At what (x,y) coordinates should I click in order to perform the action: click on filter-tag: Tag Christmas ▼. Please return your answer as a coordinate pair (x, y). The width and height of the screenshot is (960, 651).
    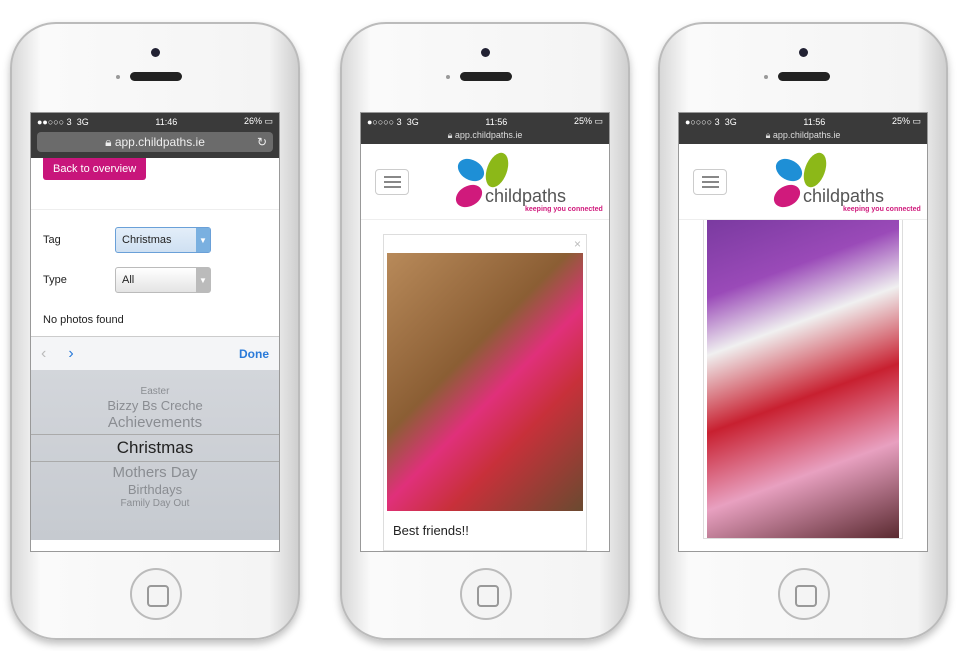
    Looking at the image, I should click on (155, 240).